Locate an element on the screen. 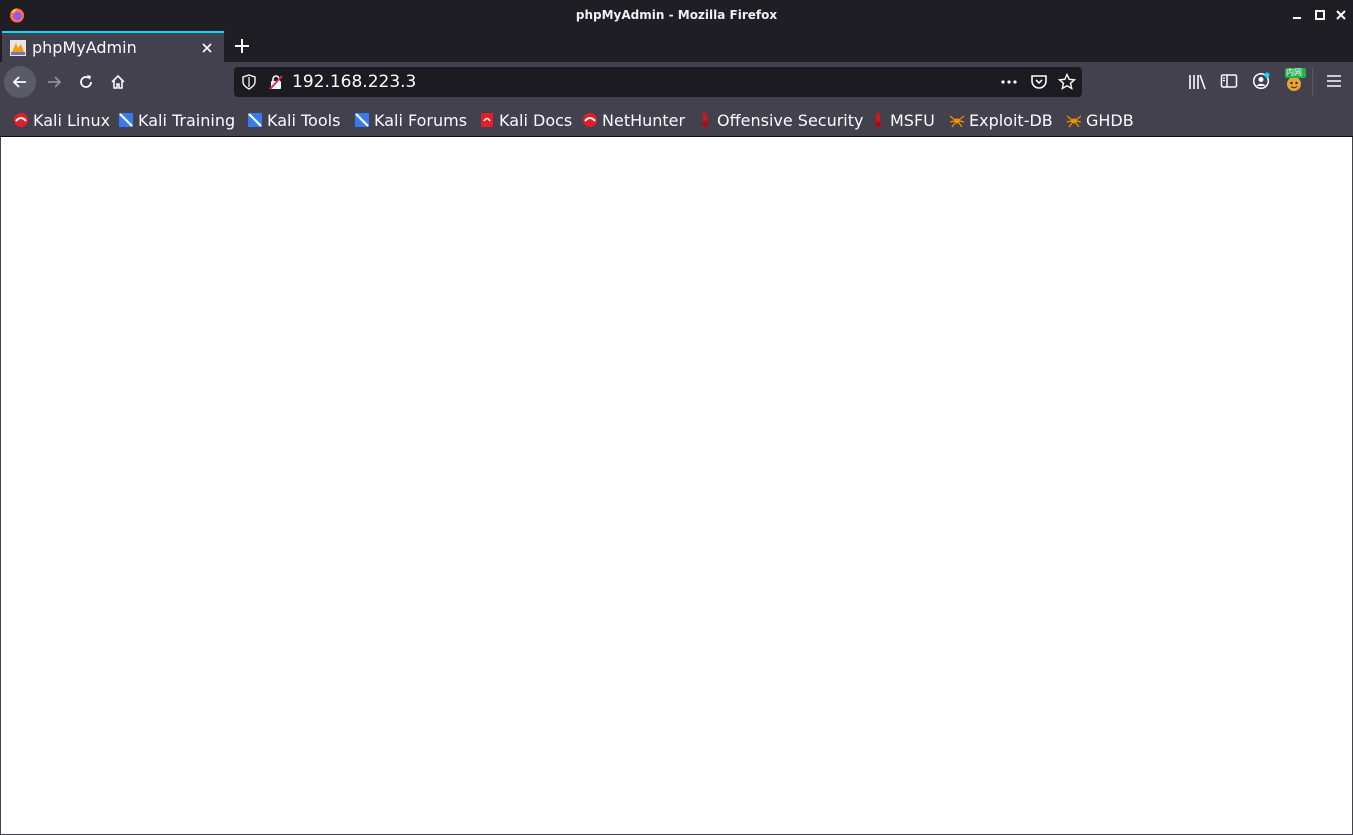  ghdb-icon is located at coordinates (1074, 121).